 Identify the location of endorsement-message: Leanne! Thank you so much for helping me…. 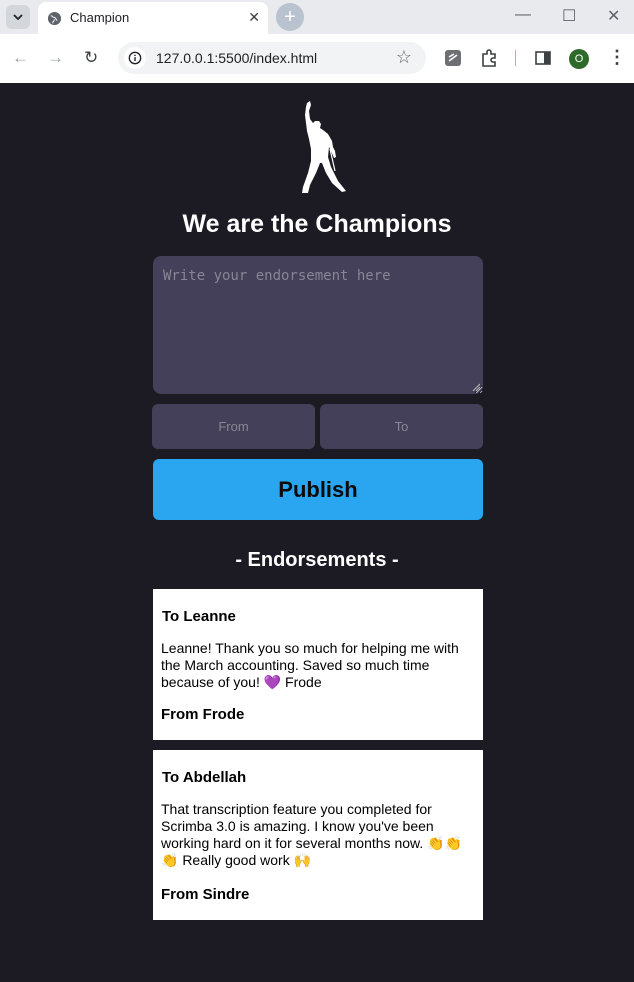
(310, 665).